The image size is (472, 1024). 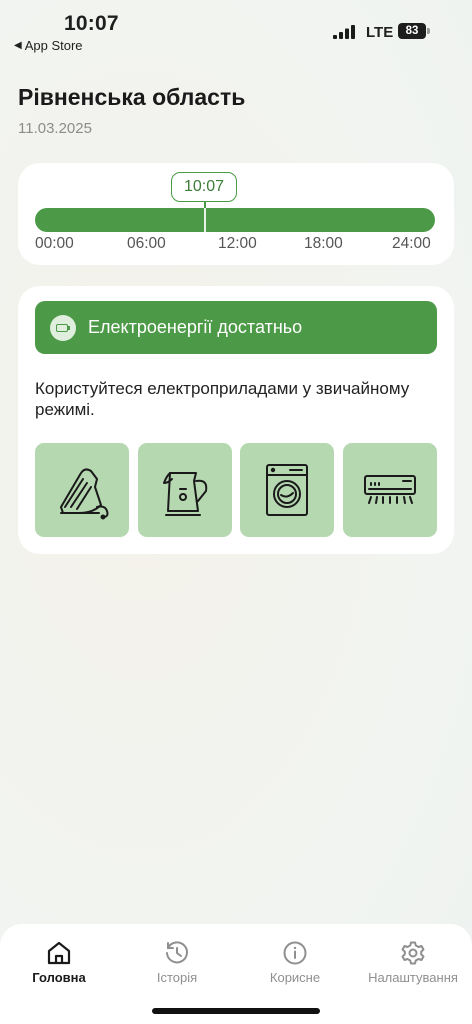 What do you see at coordinates (236, 1011) in the screenshot?
I see `home-indicator` at bounding box center [236, 1011].